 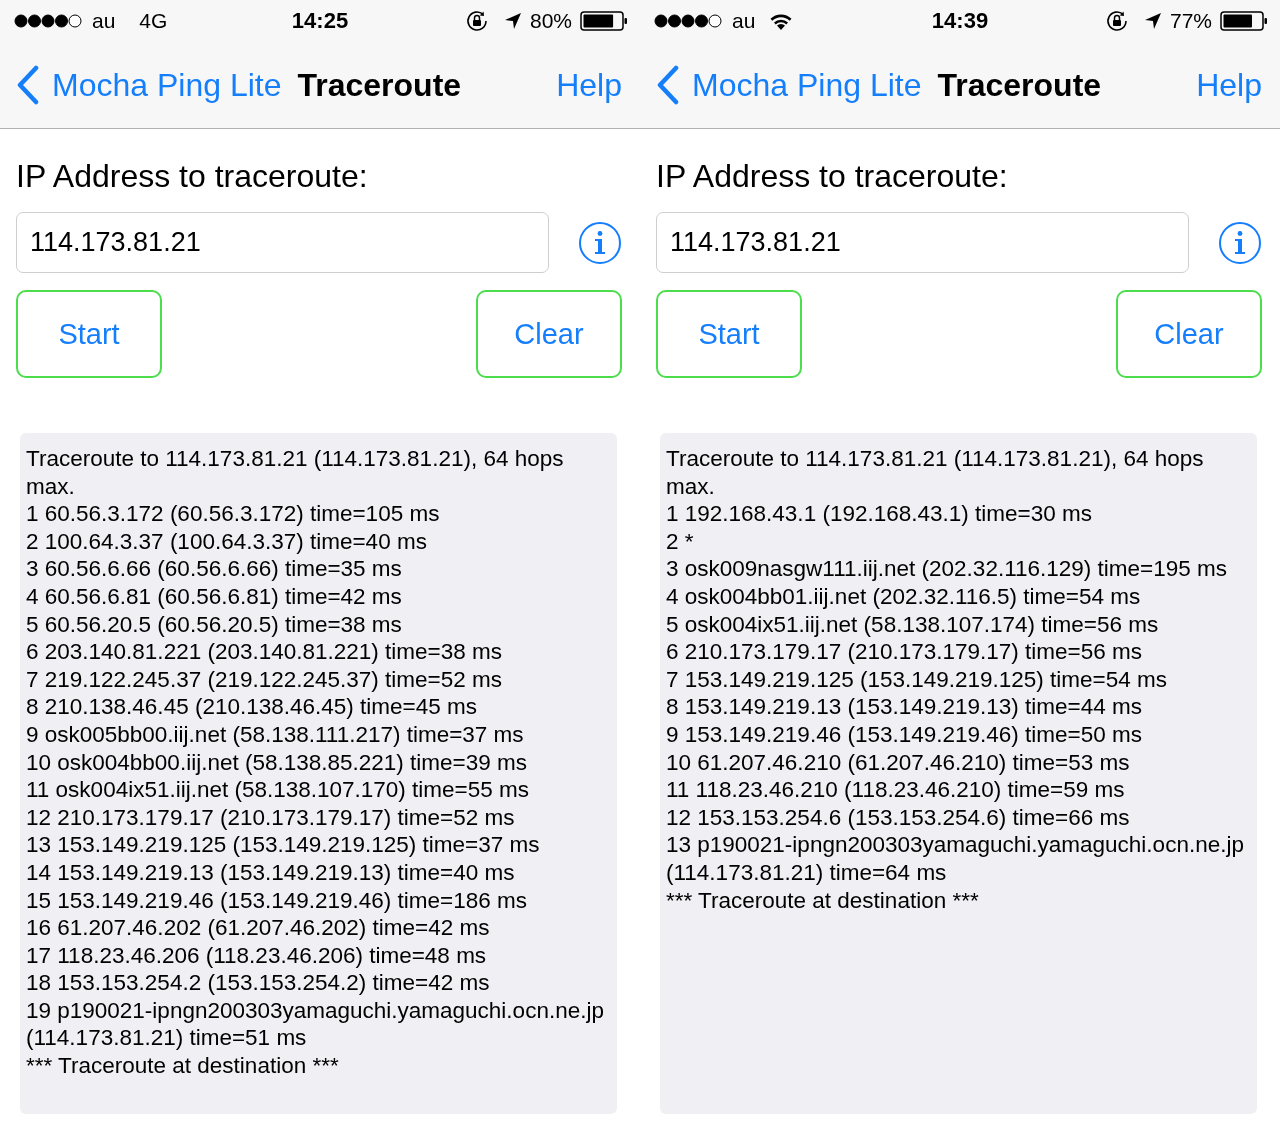 I want to click on output-line: 2 *, so click(x=680, y=541).